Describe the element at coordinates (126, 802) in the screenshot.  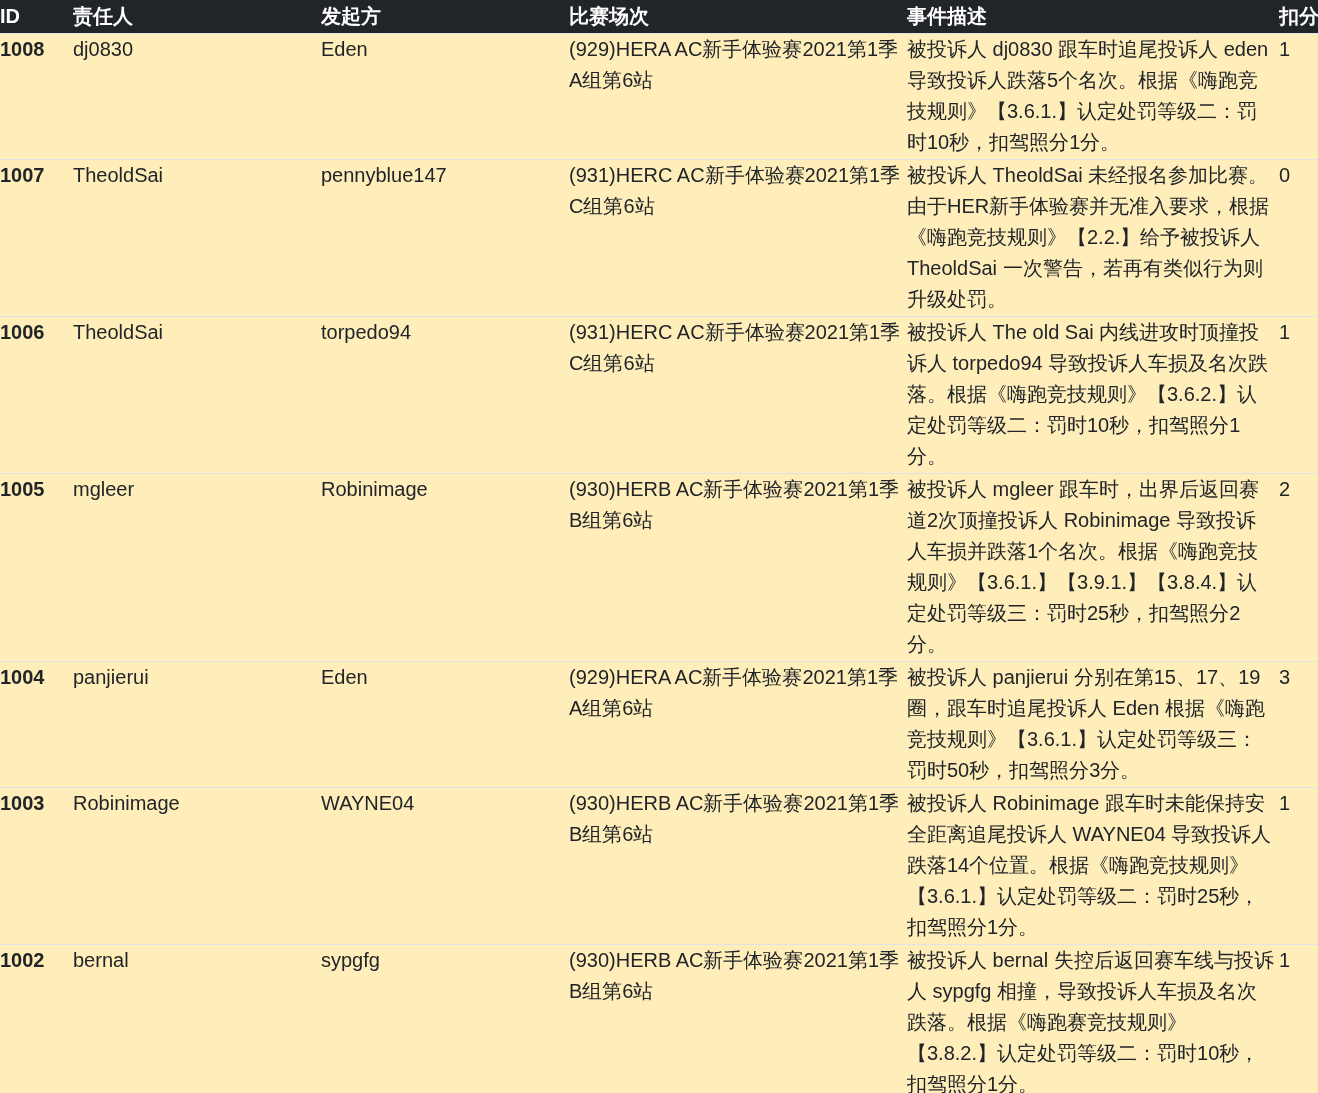
I see `responsible-cell: Robinimage` at that location.